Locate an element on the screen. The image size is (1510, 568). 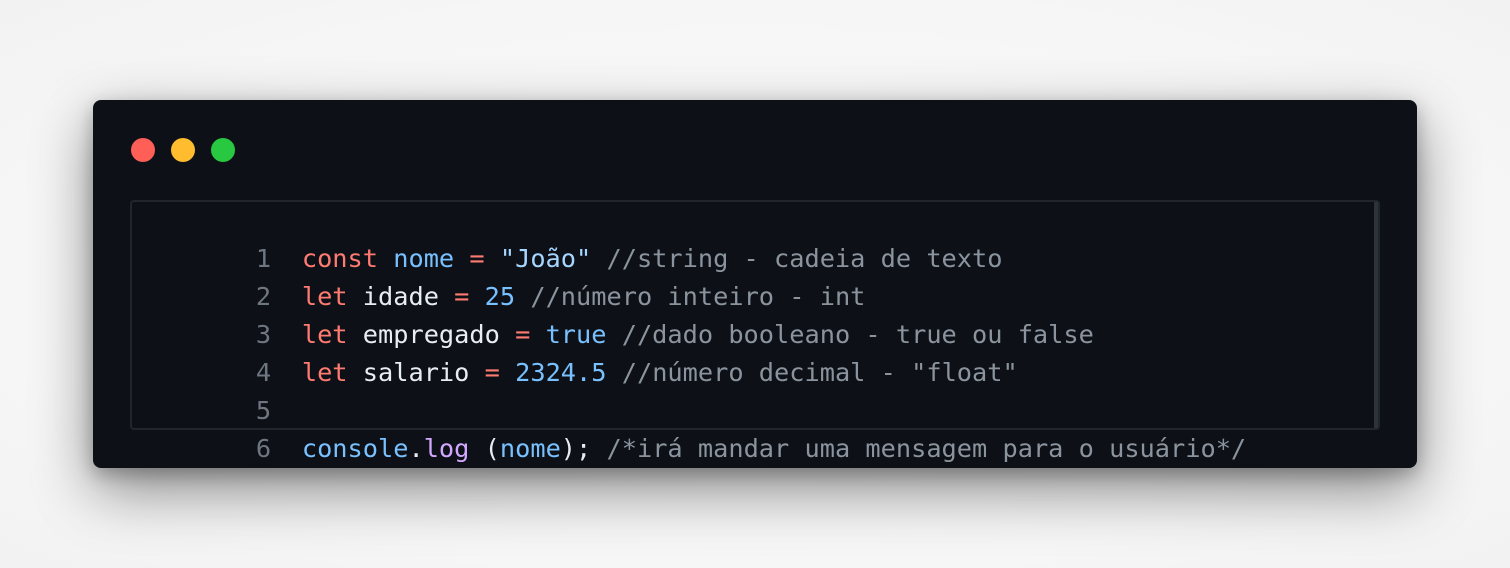
punctuation-token: ( is located at coordinates (492, 448).